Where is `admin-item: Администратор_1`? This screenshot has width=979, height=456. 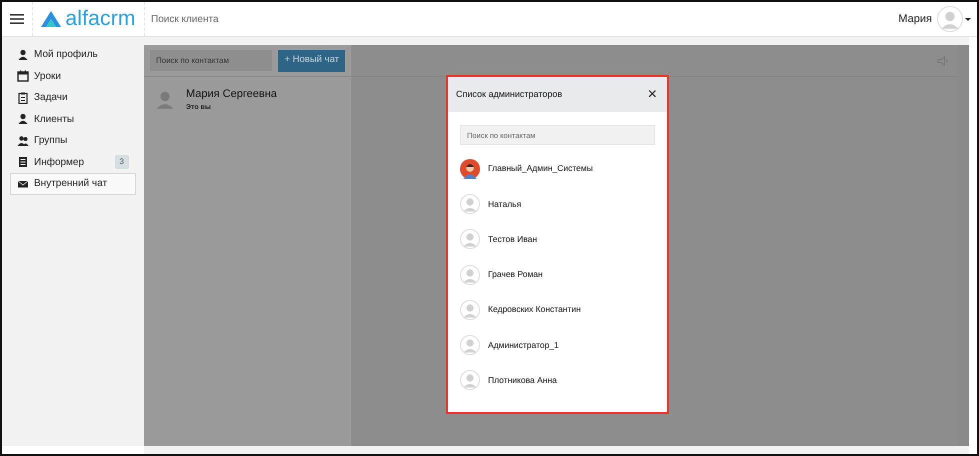
admin-item: Администратор_1 is located at coordinates (557, 345).